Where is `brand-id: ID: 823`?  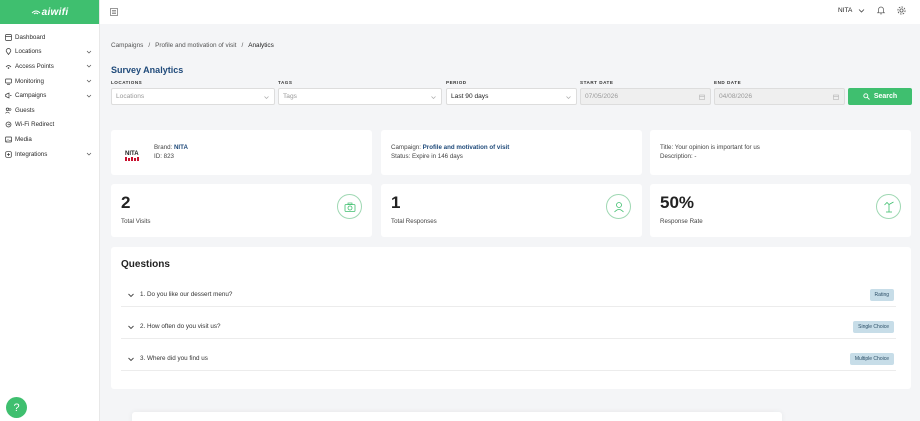 brand-id: ID: 823 is located at coordinates (164, 156).